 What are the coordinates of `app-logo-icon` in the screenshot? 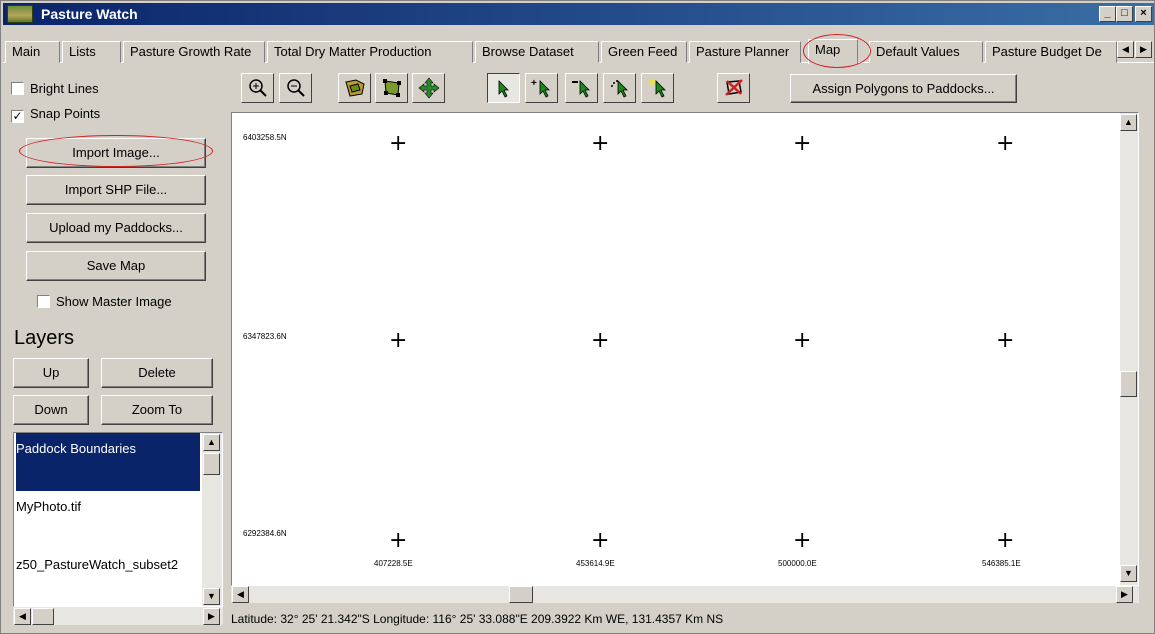 It's located at (20, 14).